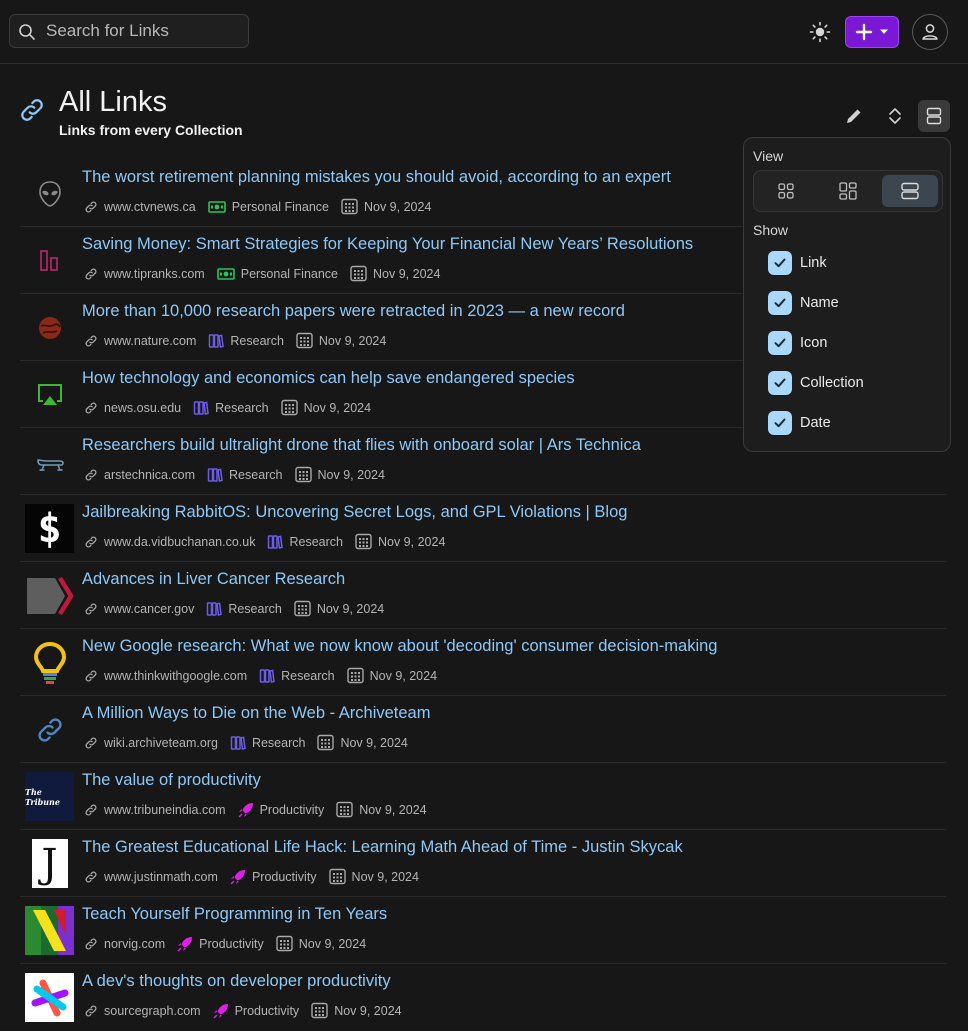 Image resolution: width=968 pixels, height=1031 pixels. Describe the element at coordinates (930, 32) in the screenshot. I see `user-menu-button` at that location.